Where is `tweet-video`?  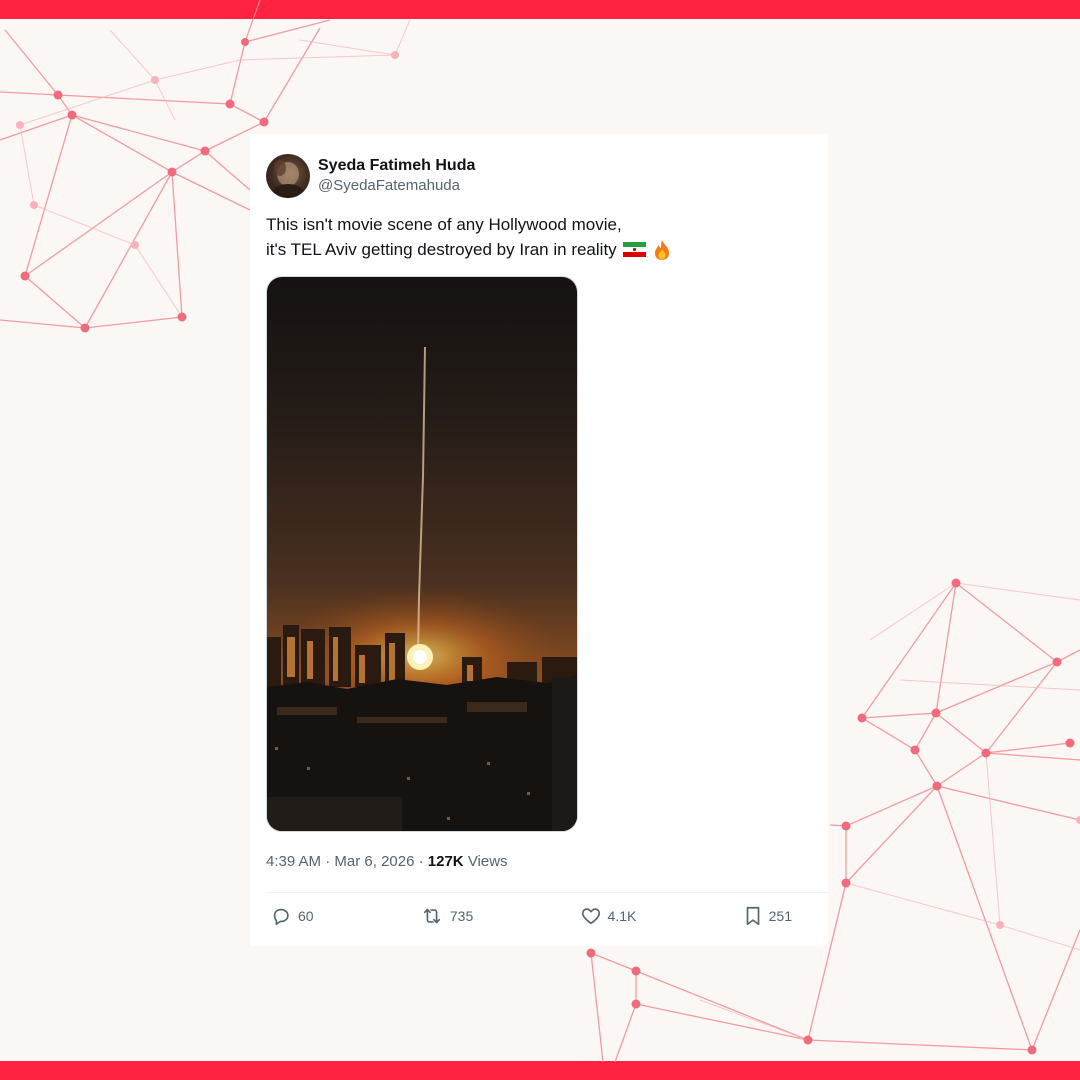
tweet-video is located at coordinates (422, 554).